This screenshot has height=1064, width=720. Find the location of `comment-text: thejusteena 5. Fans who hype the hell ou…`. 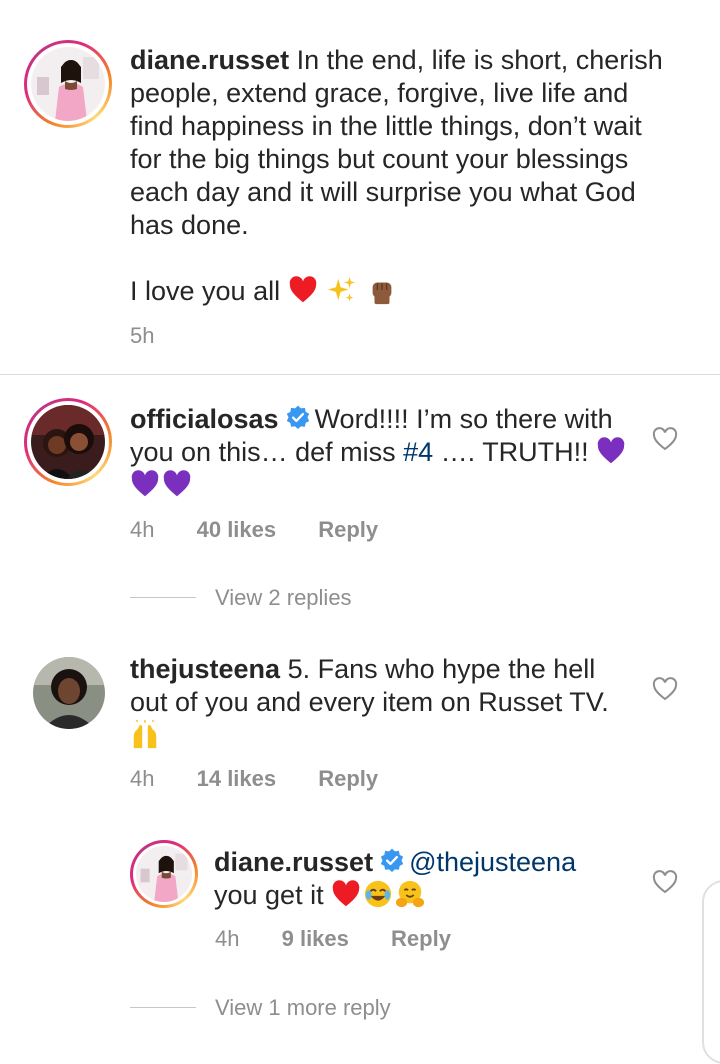

comment-text: thejusteena 5. Fans who hype the hell ou… is located at coordinates (380, 686).